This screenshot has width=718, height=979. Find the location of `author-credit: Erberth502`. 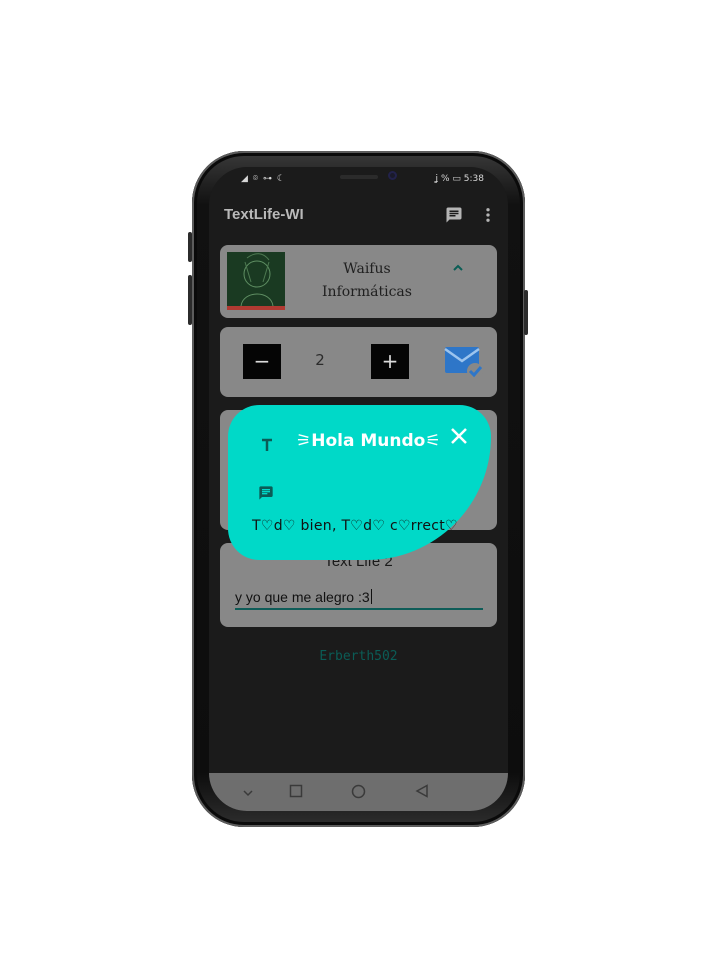

author-credit: Erberth502 is located at coordinates (358, 656).